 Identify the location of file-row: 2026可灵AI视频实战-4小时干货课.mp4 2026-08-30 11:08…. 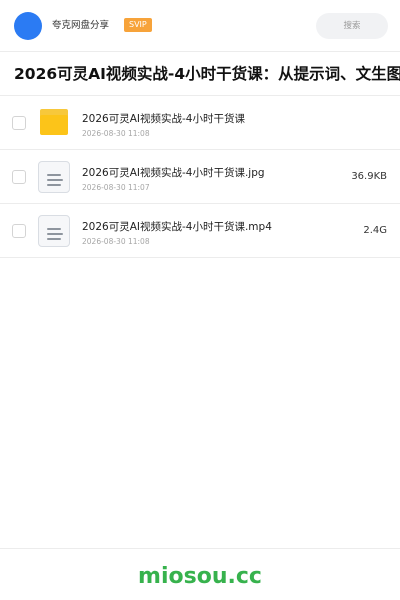
(200, 231).